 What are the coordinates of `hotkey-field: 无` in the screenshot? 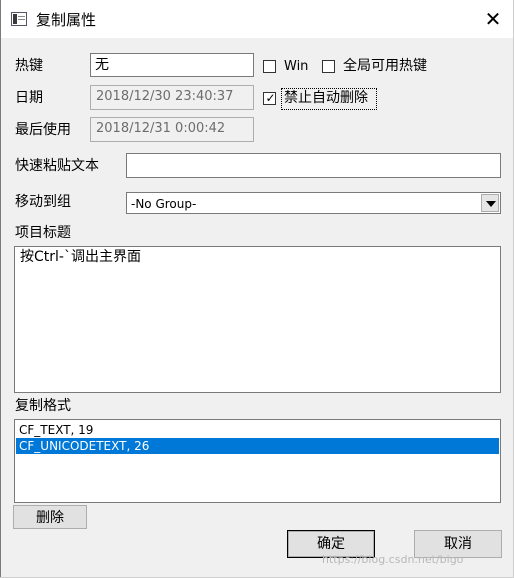 It's located at (172, 65).